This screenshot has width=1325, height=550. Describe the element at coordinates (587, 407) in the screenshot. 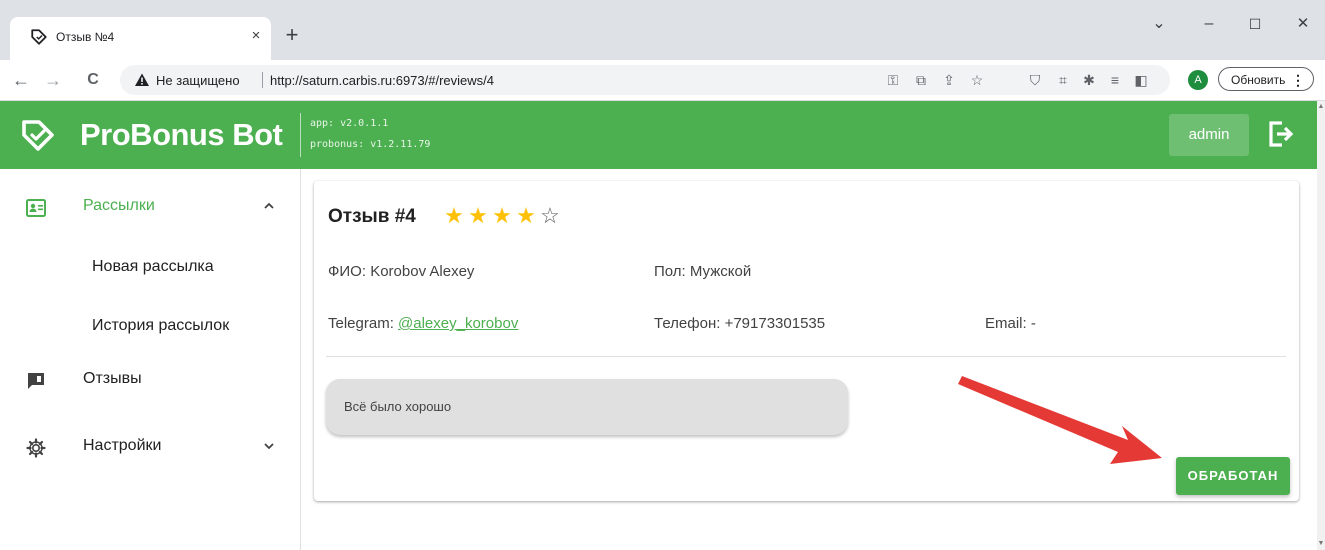

I see `review-message-bubble: Всё было хорошо` at that location.